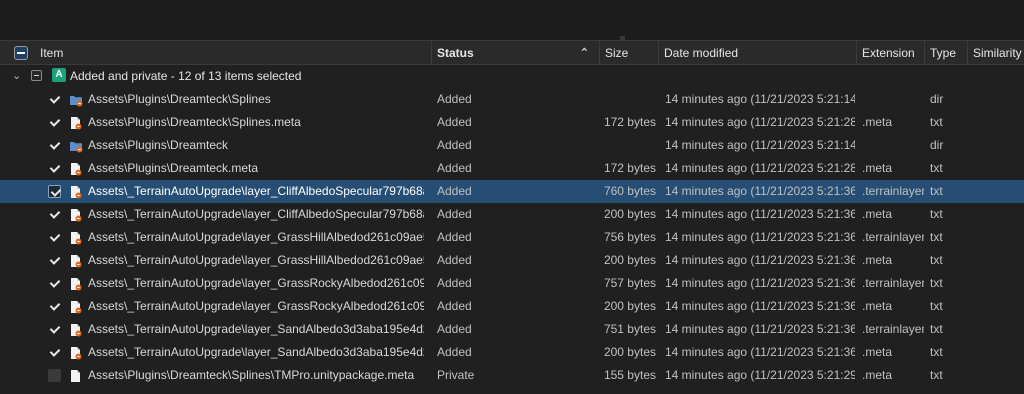  Describe the element at coordinates (584, 53) in the screenshot. I see `sort-ascending-icon: ⌃` at that location.